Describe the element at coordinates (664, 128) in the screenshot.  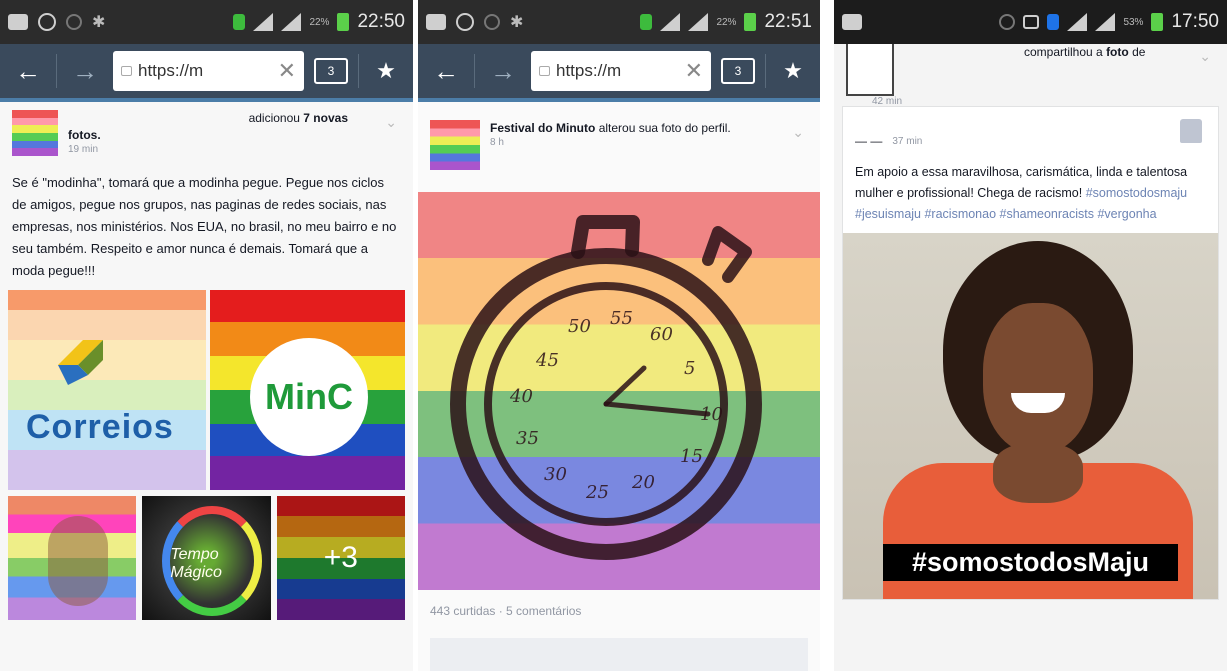
I see `action-text: alterou sua foto do perfil.` at that location.